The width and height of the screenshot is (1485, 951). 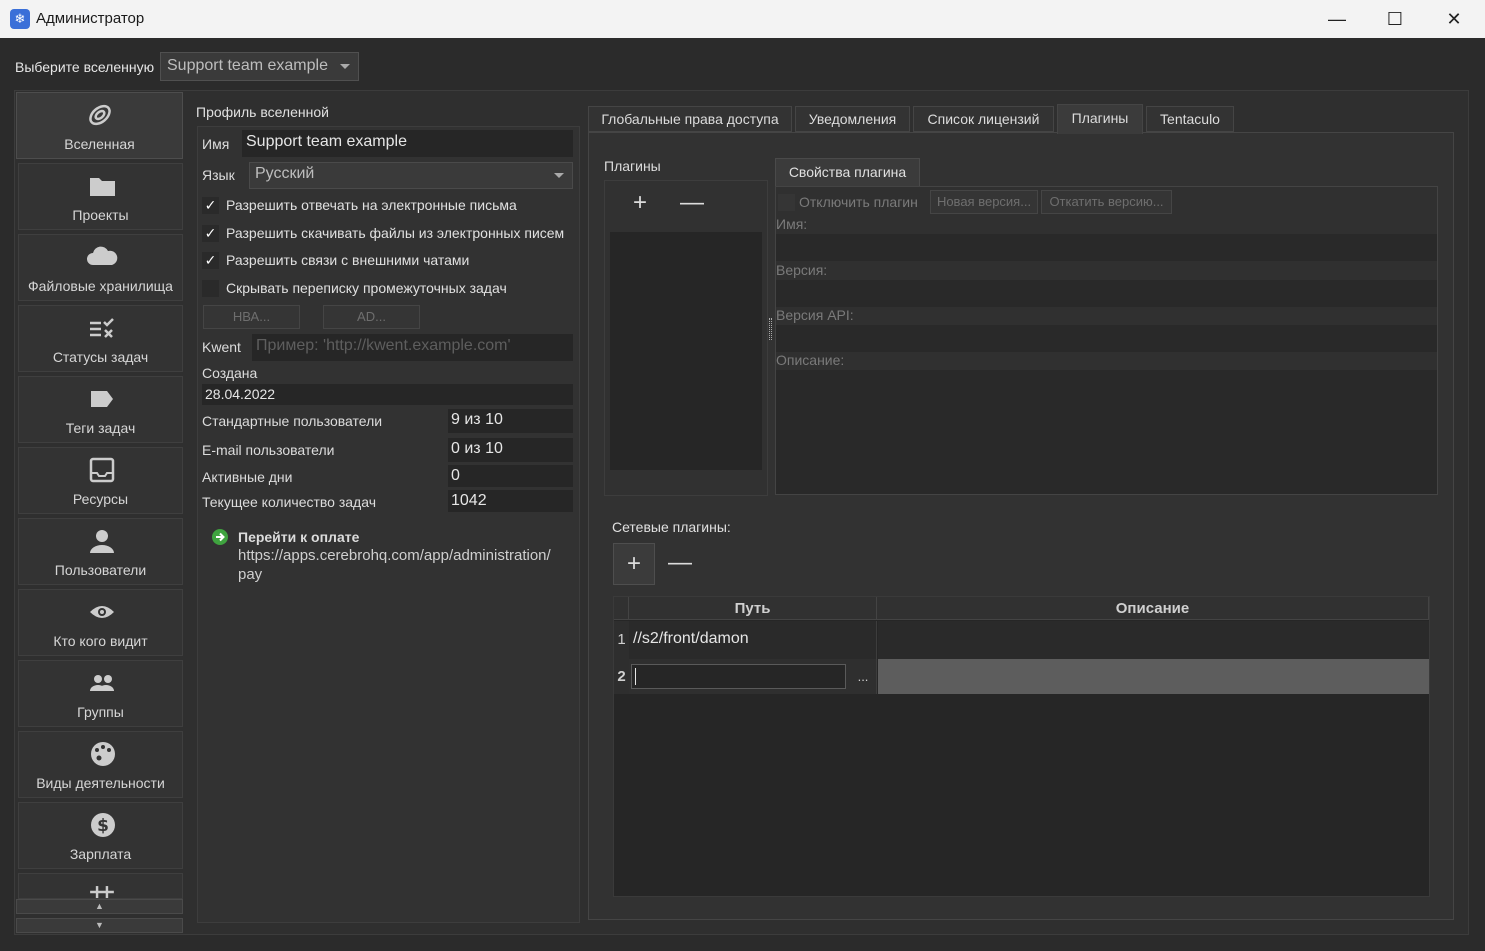 I want to click on column-header-path: Путь, so click(x=753, y=608).